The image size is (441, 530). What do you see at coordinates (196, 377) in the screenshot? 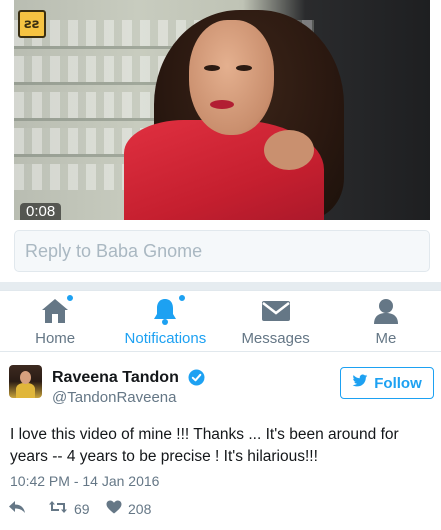
I see `verified-badge-icon` at bounding box center [196, 377].